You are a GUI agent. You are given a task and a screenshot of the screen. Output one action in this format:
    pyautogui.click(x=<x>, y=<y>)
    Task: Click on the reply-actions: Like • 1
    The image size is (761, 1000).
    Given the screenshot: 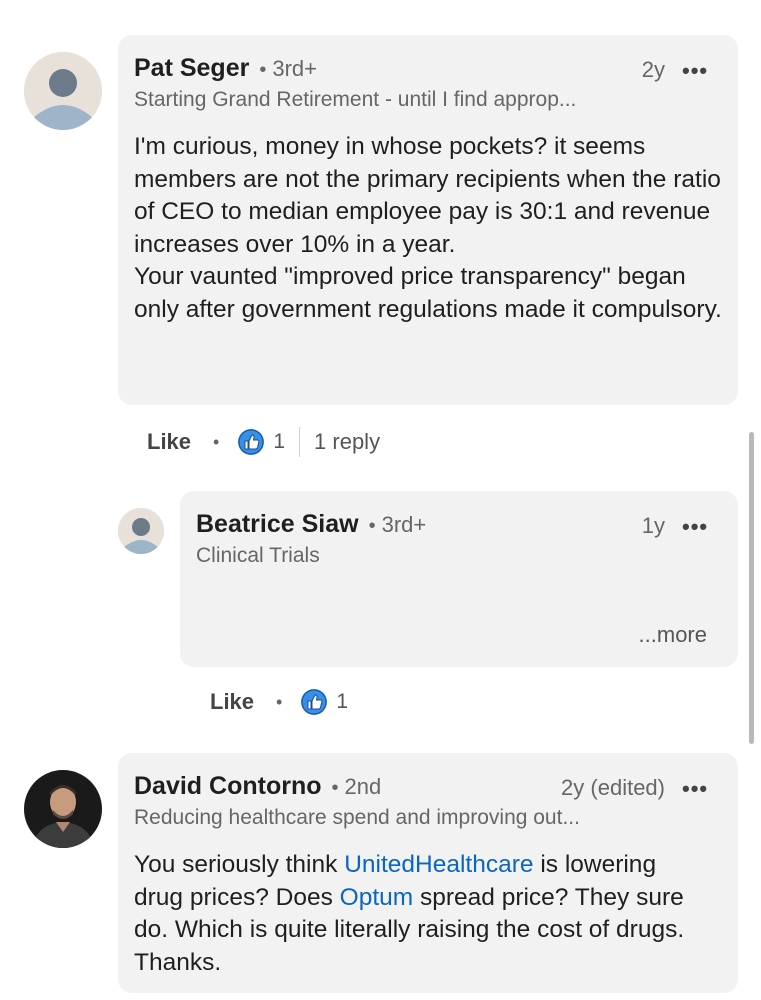 What is the action you would take?
    pyautogui.click(x=279, y=702)
    